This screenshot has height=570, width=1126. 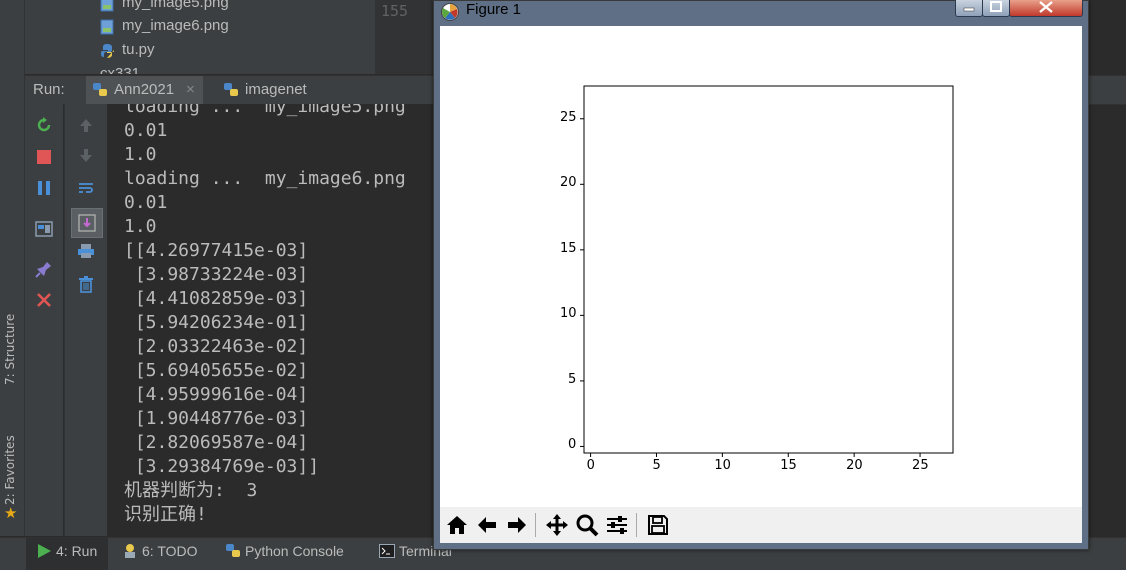 I want to click on arrow-down-icon, so click(x=86, y=155).